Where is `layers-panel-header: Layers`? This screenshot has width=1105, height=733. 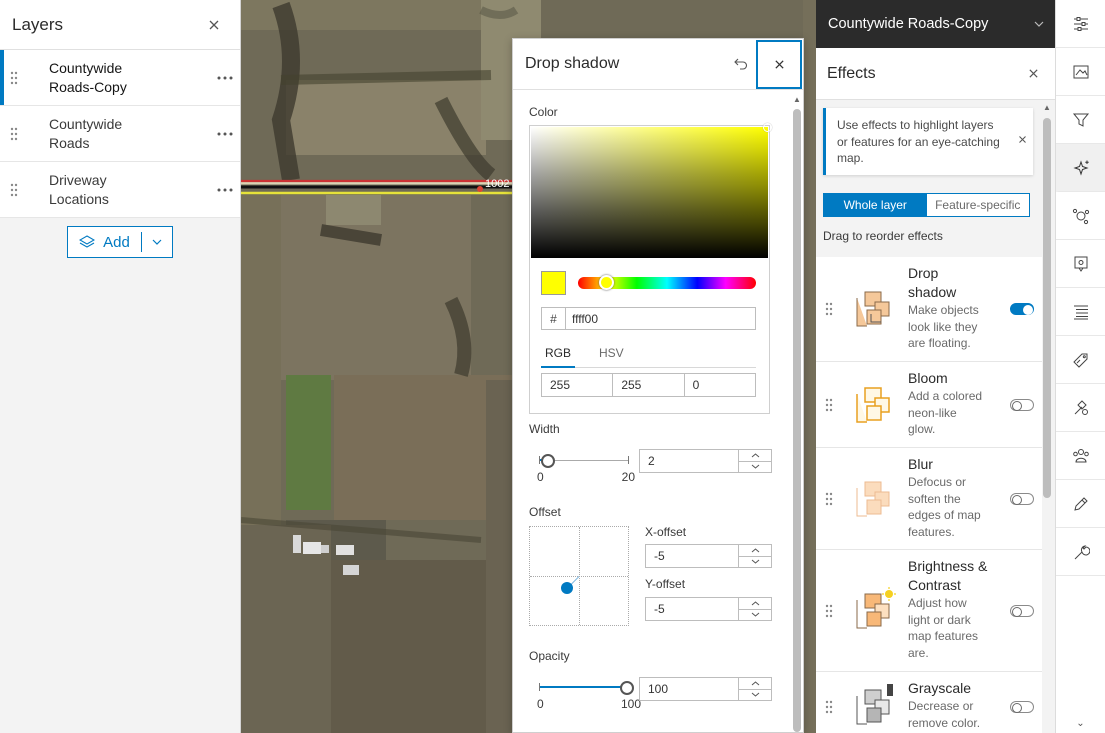 layers-panel-header: Layers is located at coordinates (120, 25).